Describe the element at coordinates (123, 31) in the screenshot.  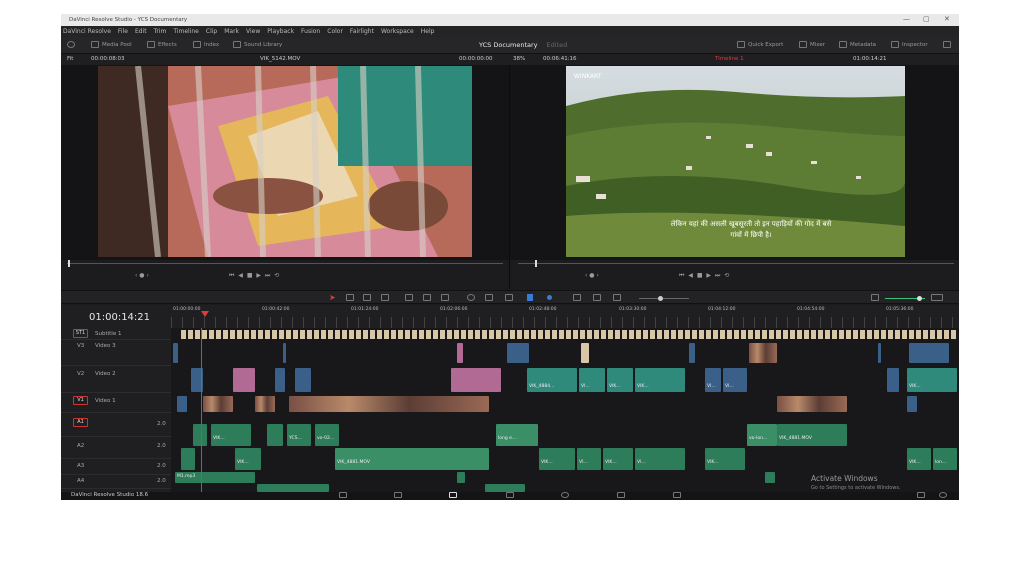
I see `menu-file: File` at that location.